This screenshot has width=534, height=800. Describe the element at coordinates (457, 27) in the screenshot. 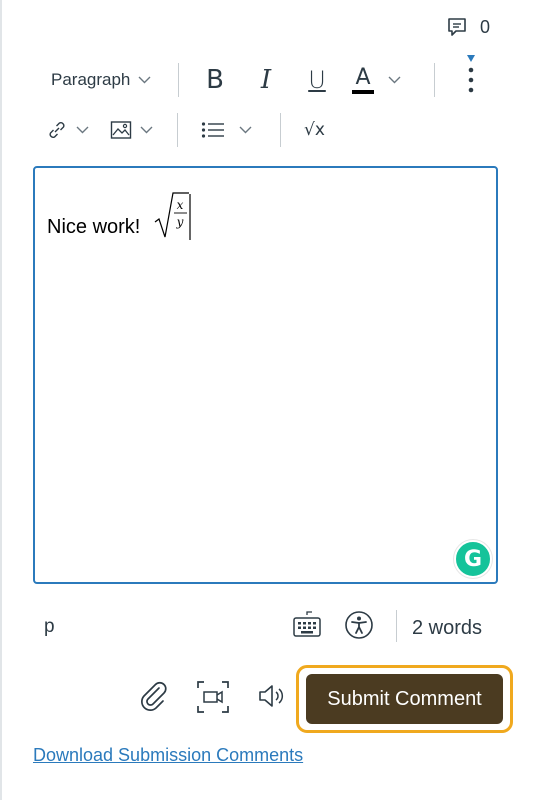

I see `comment-icon` at that location.